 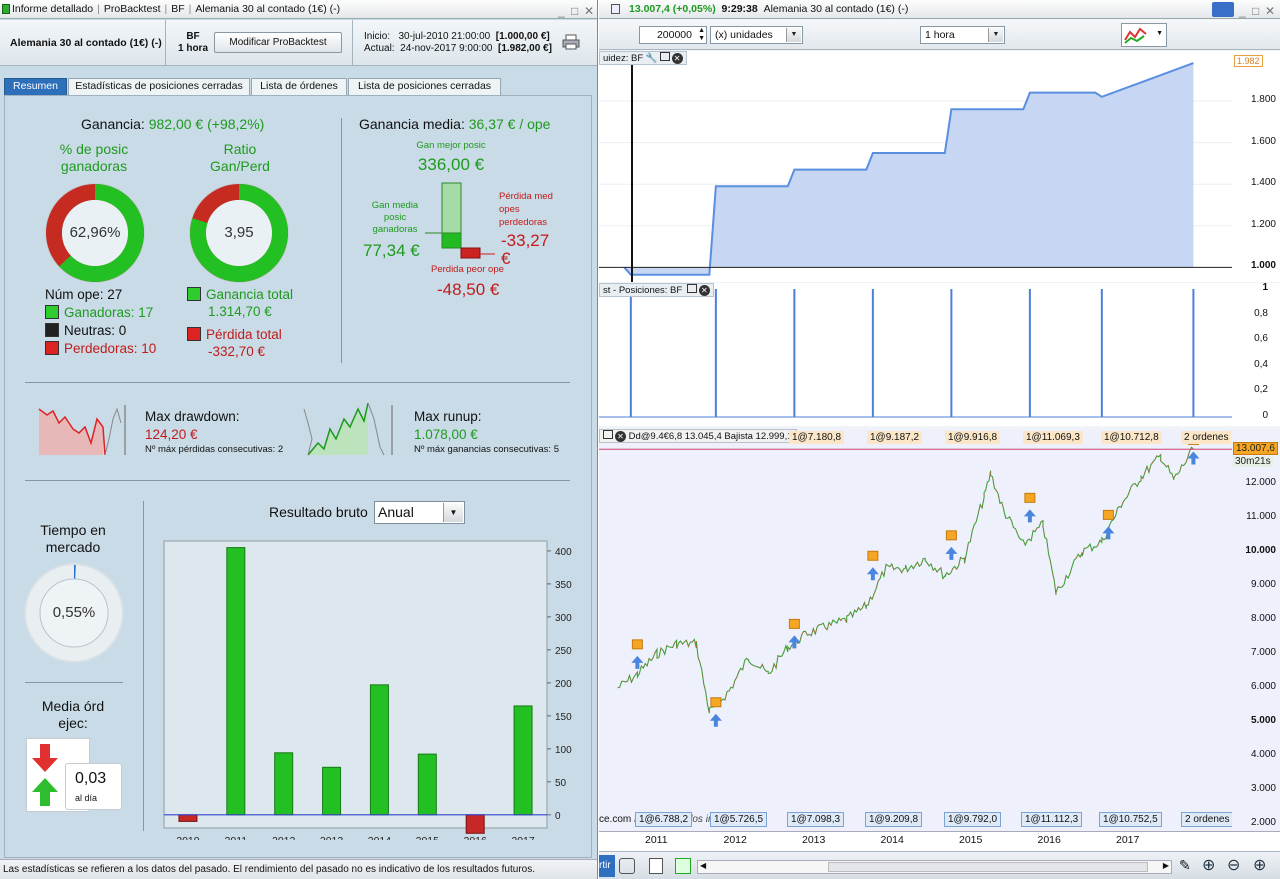 I want to click on horizontal-scrollbar: ◀ ▶, so click(x=934, y=867).